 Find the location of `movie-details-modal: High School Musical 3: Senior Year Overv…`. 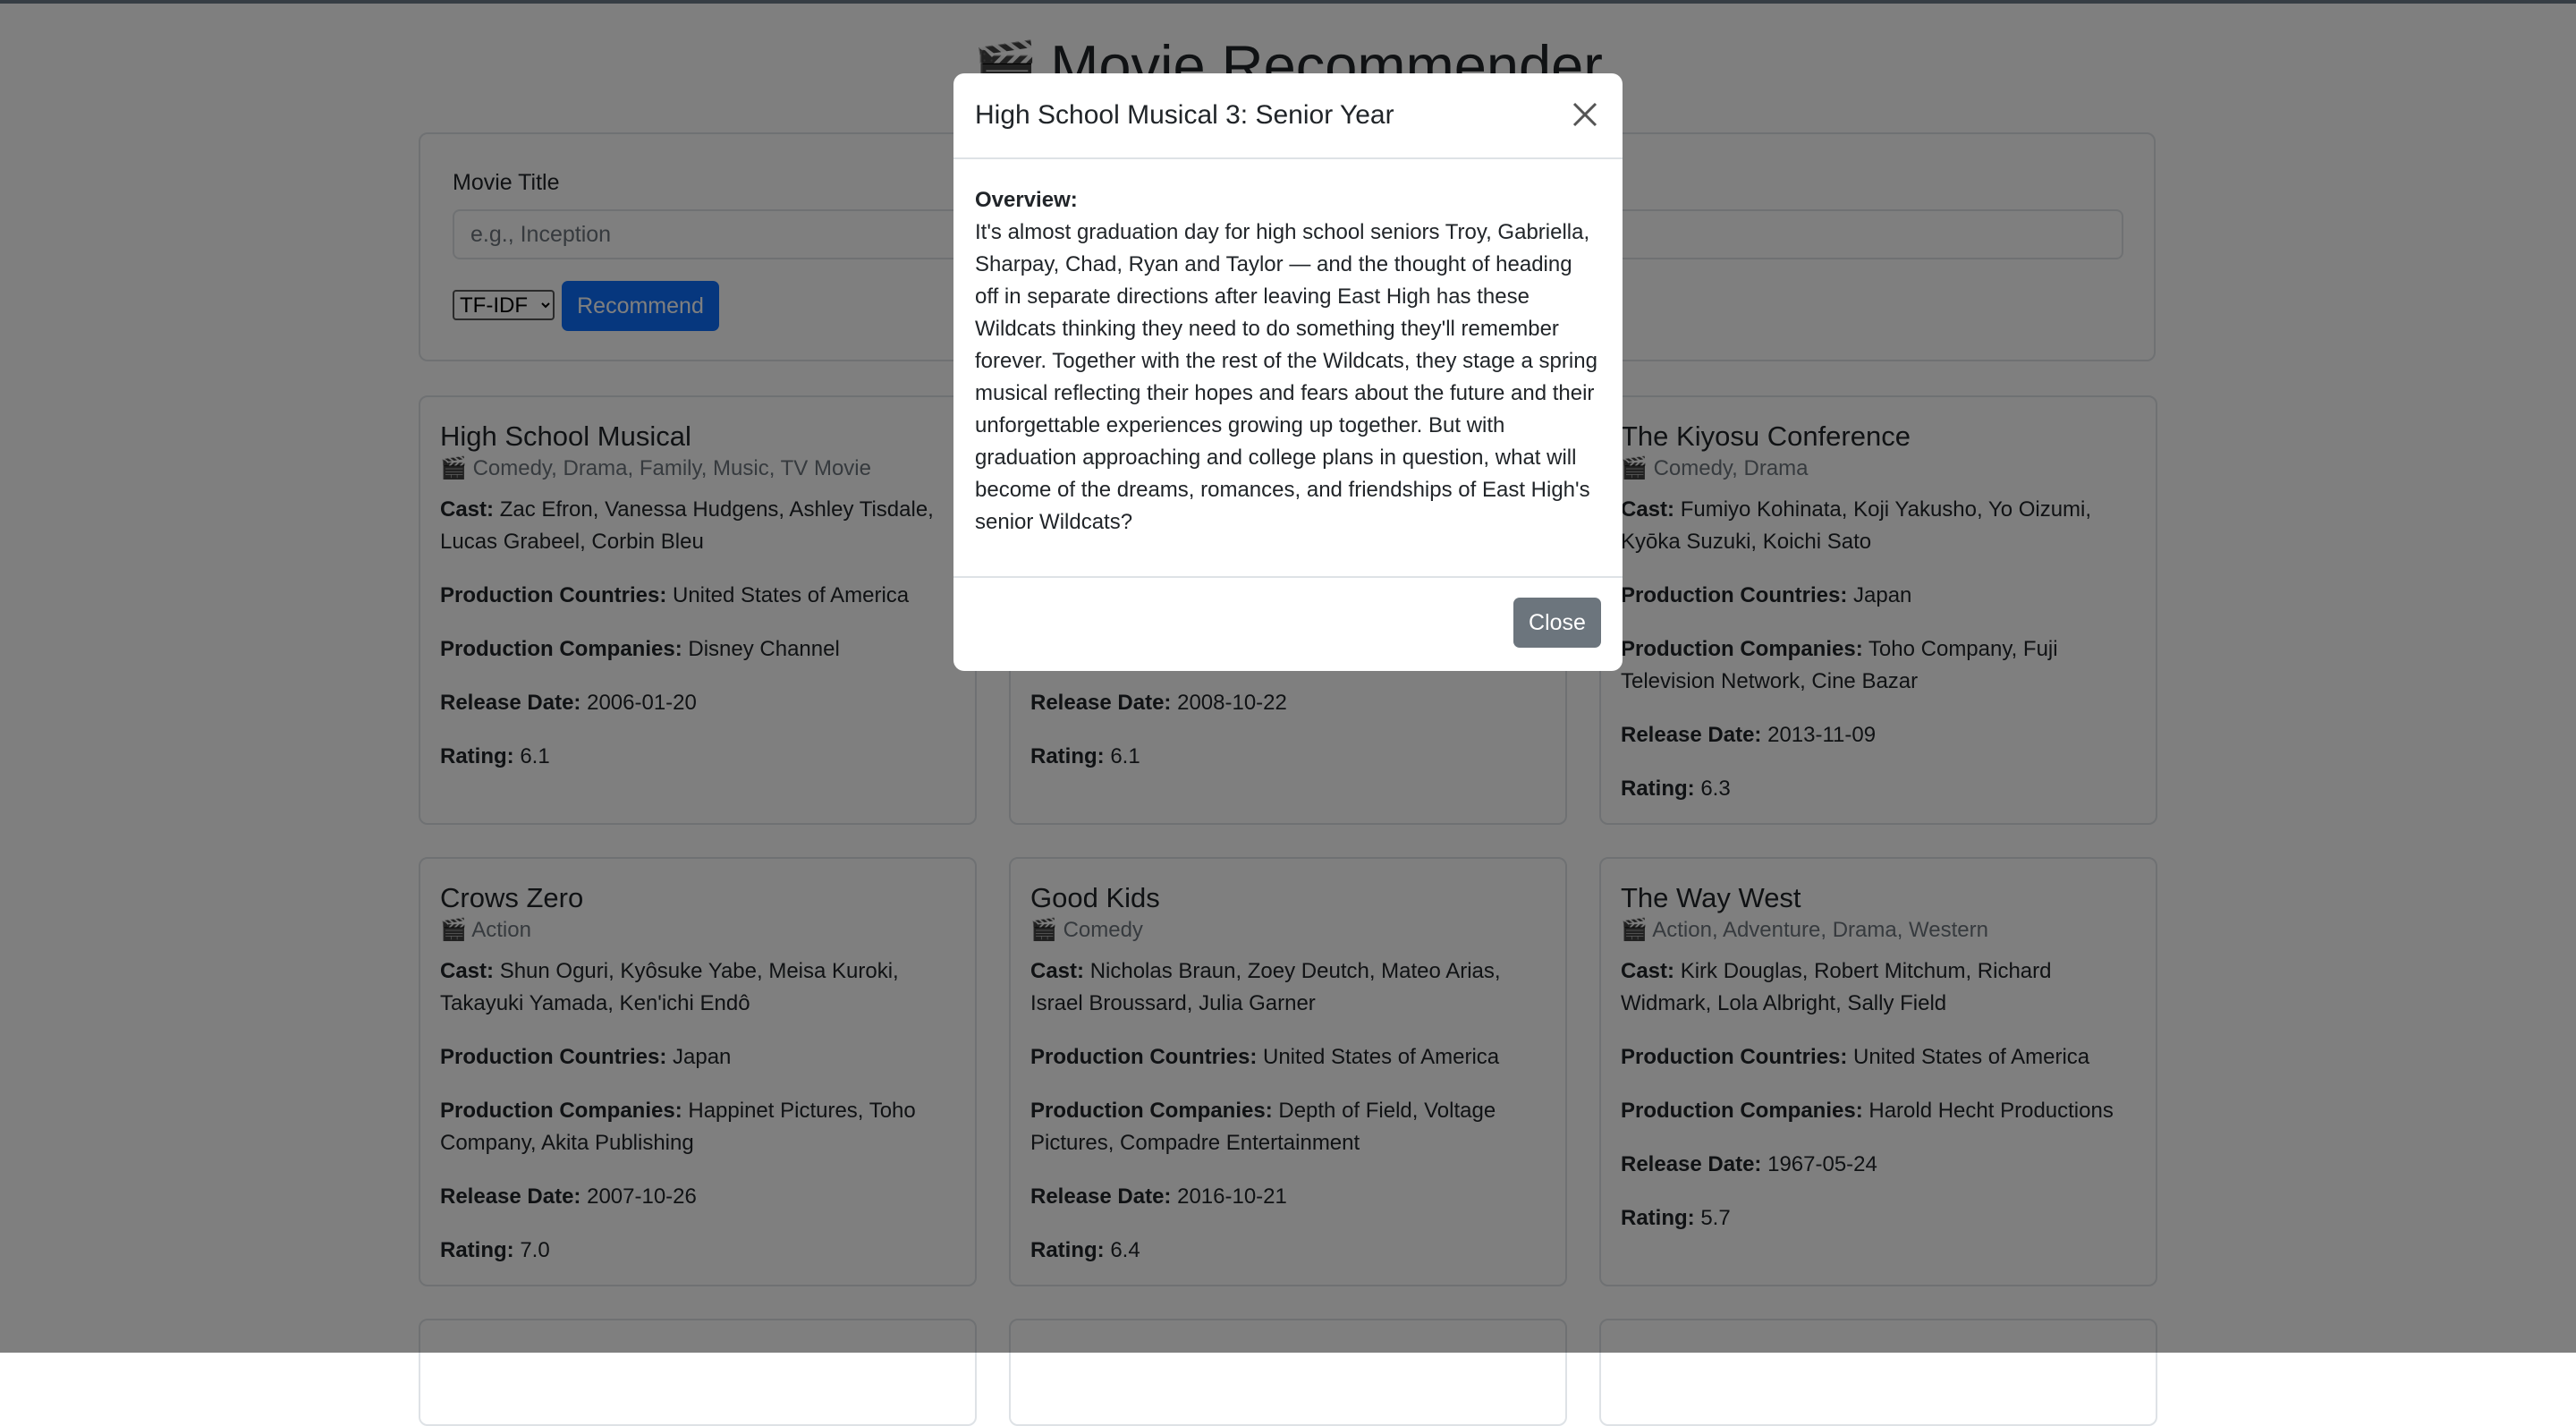

movie-details-modal: High School Musical 3: Senior Year Overv… is located at coordinates (1288, 372).